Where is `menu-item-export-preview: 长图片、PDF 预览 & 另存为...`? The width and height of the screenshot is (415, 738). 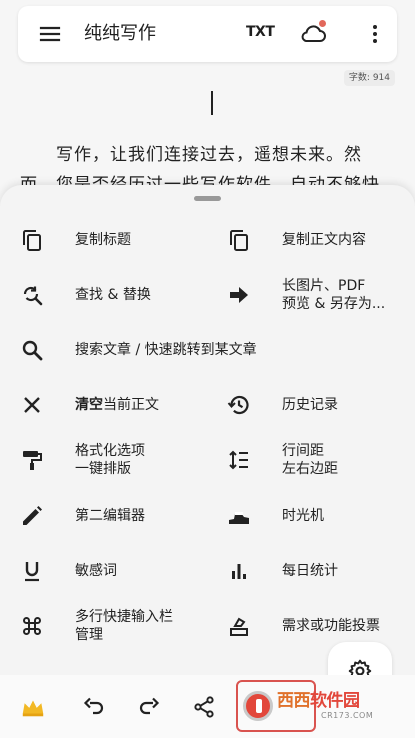
menu-item-export-preview: 长图片、PDF 预览 & 另存为... is located at coordinates (306, 295).